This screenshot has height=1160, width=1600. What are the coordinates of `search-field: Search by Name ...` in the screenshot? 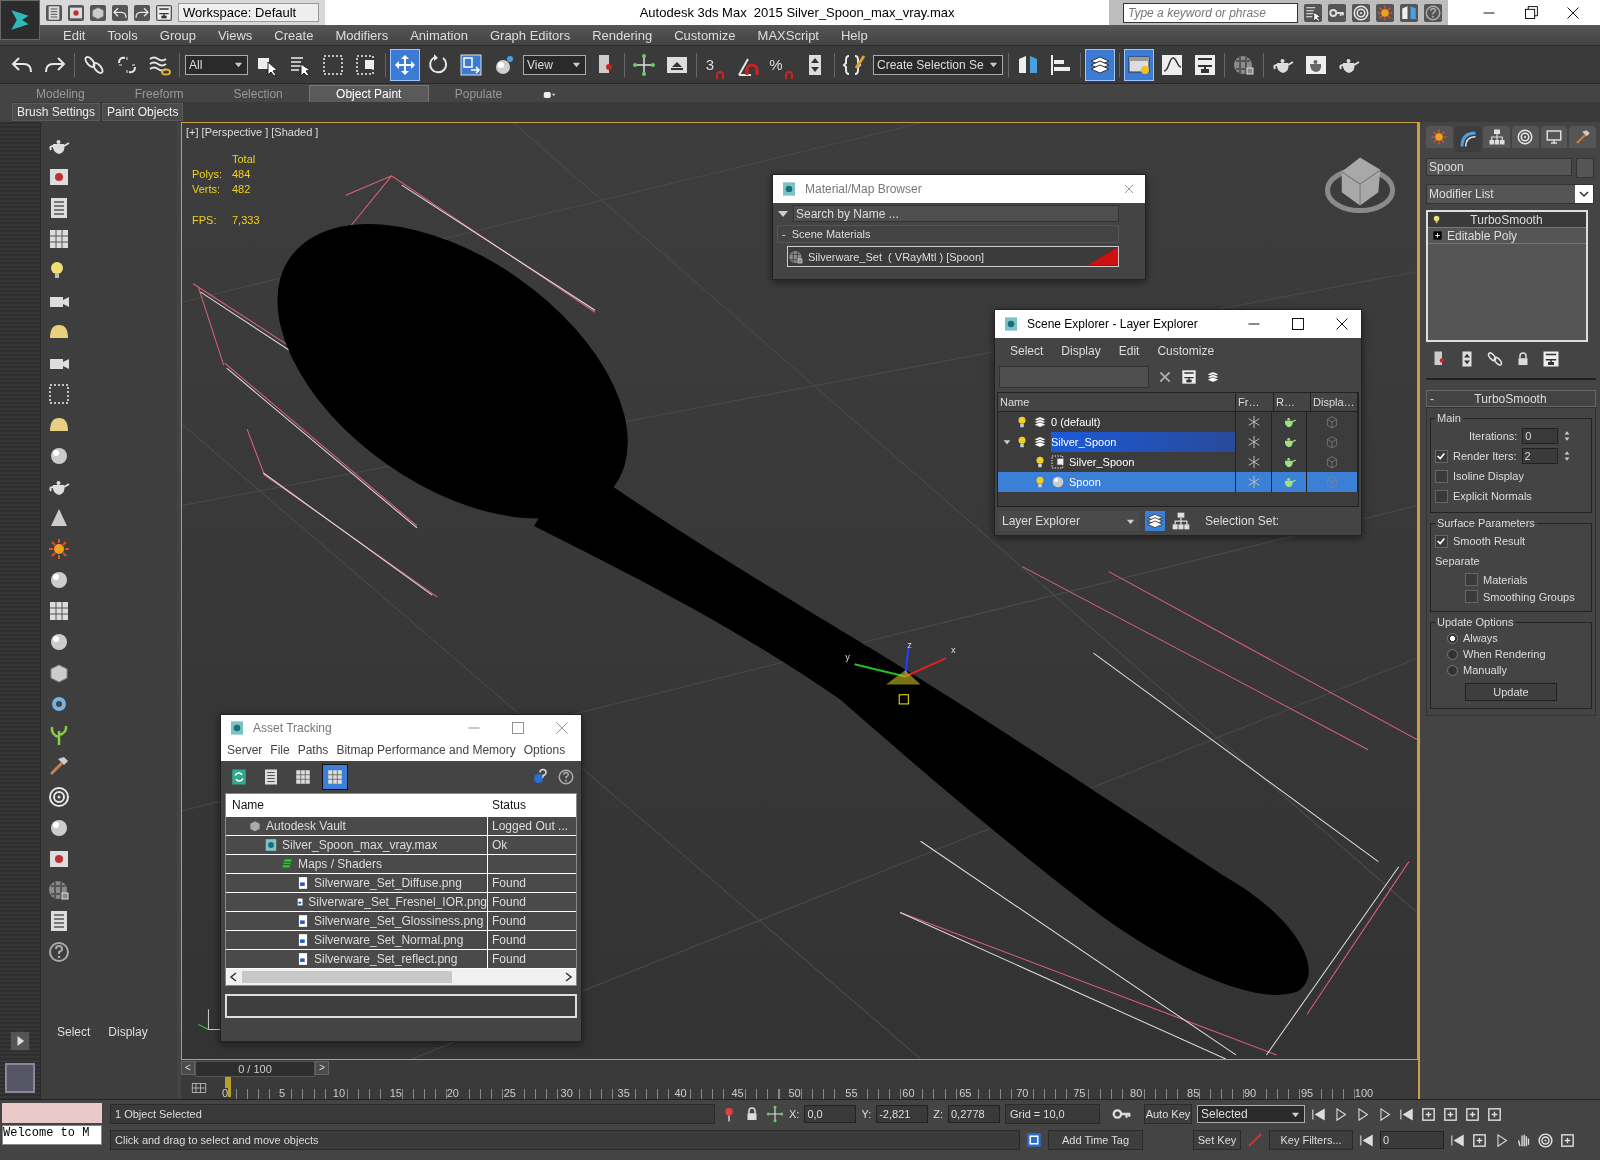 It's located at (956, 213).